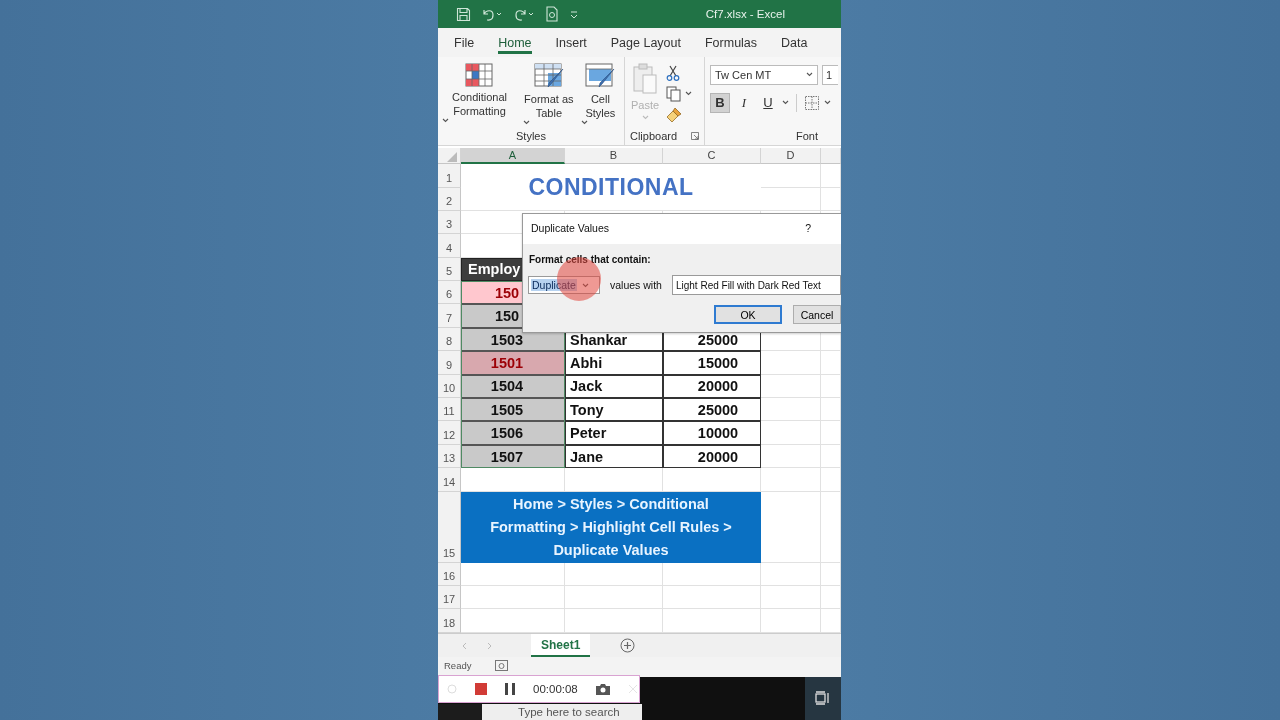 The width and height of the screenshot is (1280, 720). What do you see at coordinates (513, 456) in the screenshot?
I see `table-cell: 1507` at bounding box center [513, 456].